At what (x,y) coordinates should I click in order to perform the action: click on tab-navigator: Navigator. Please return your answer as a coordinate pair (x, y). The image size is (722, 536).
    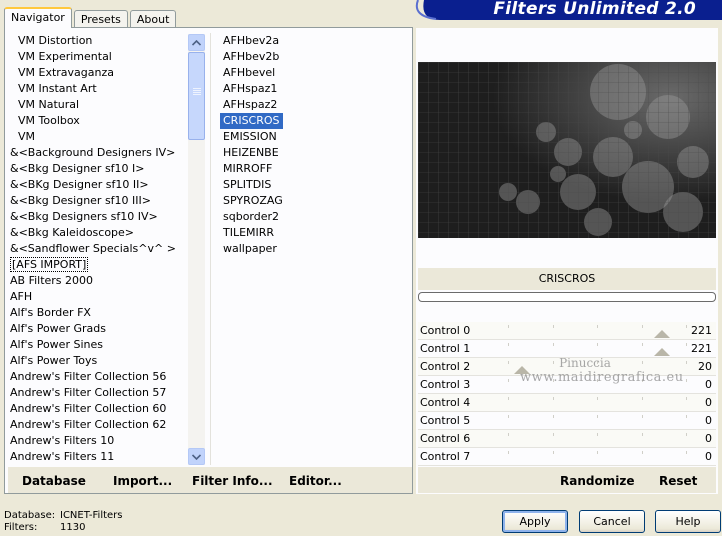
    Looking at the image, I should click on (38, 17).